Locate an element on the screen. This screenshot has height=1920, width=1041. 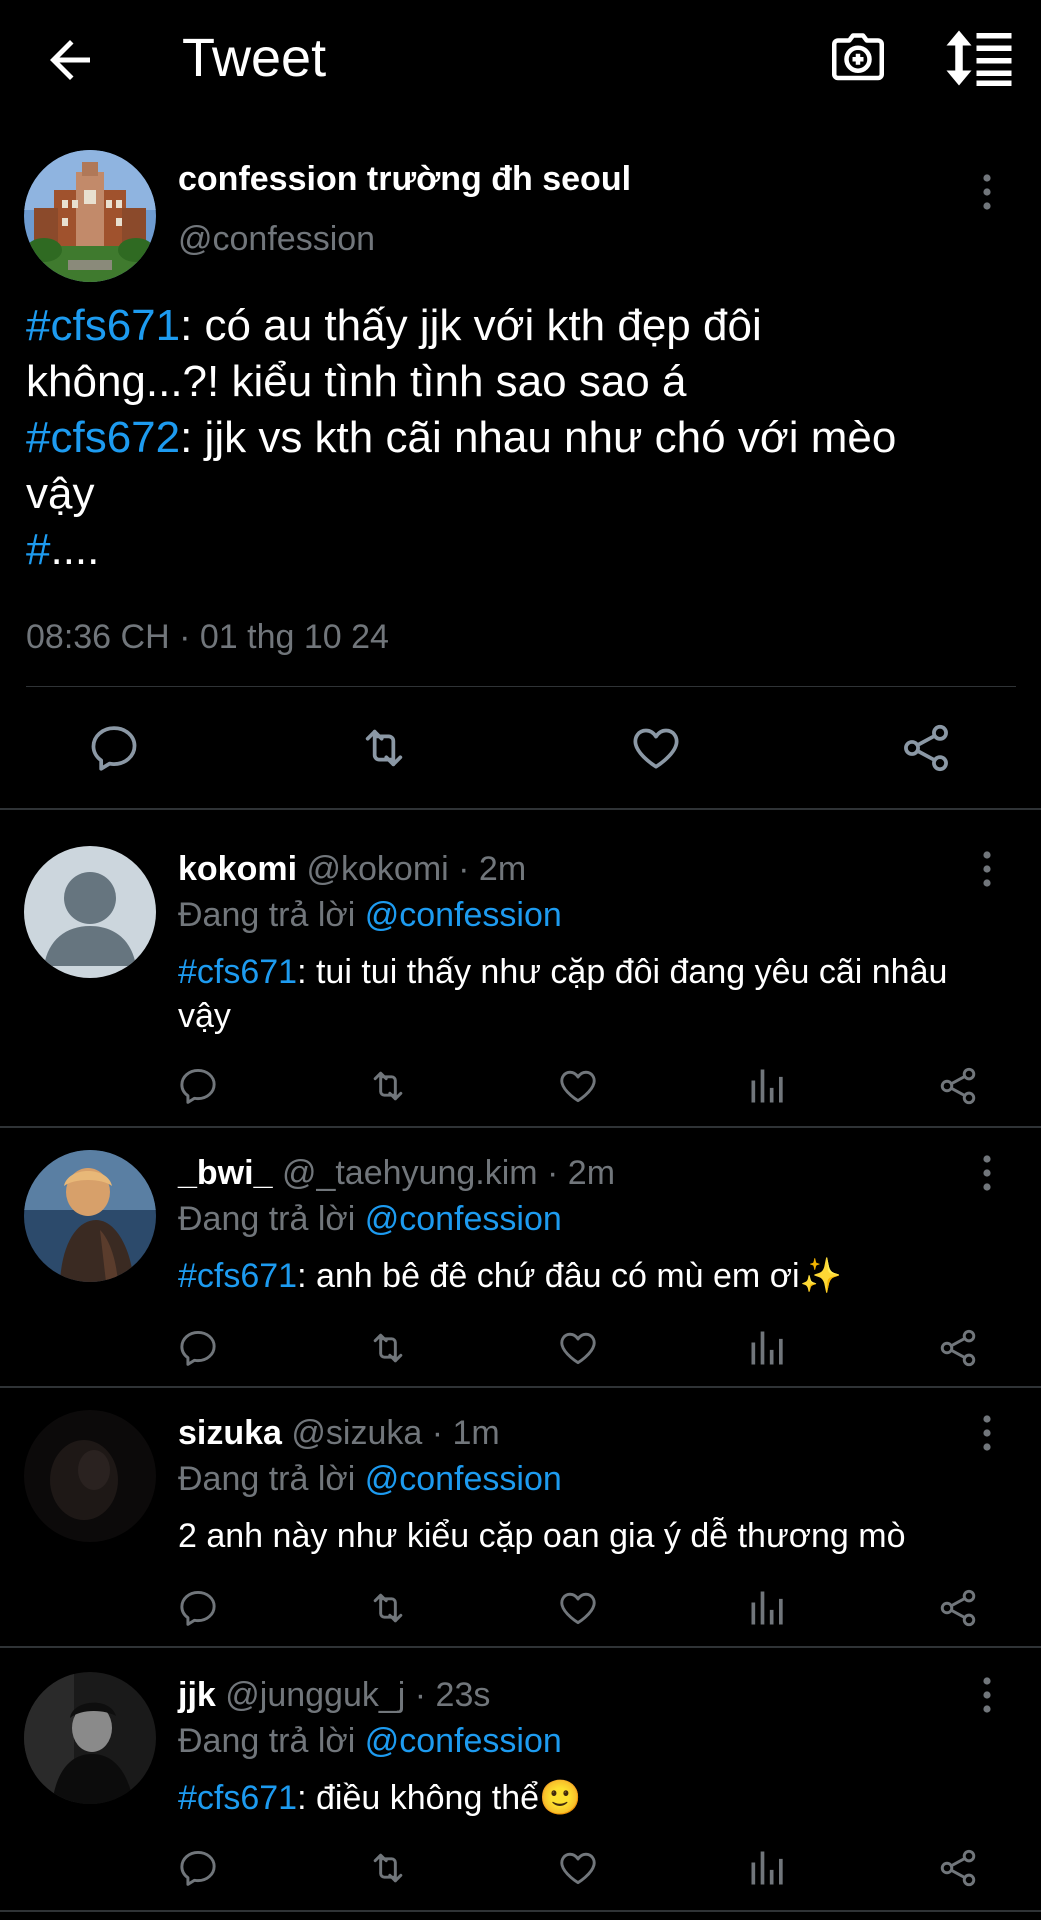
author-avatar is located at coordinates (90, 216).